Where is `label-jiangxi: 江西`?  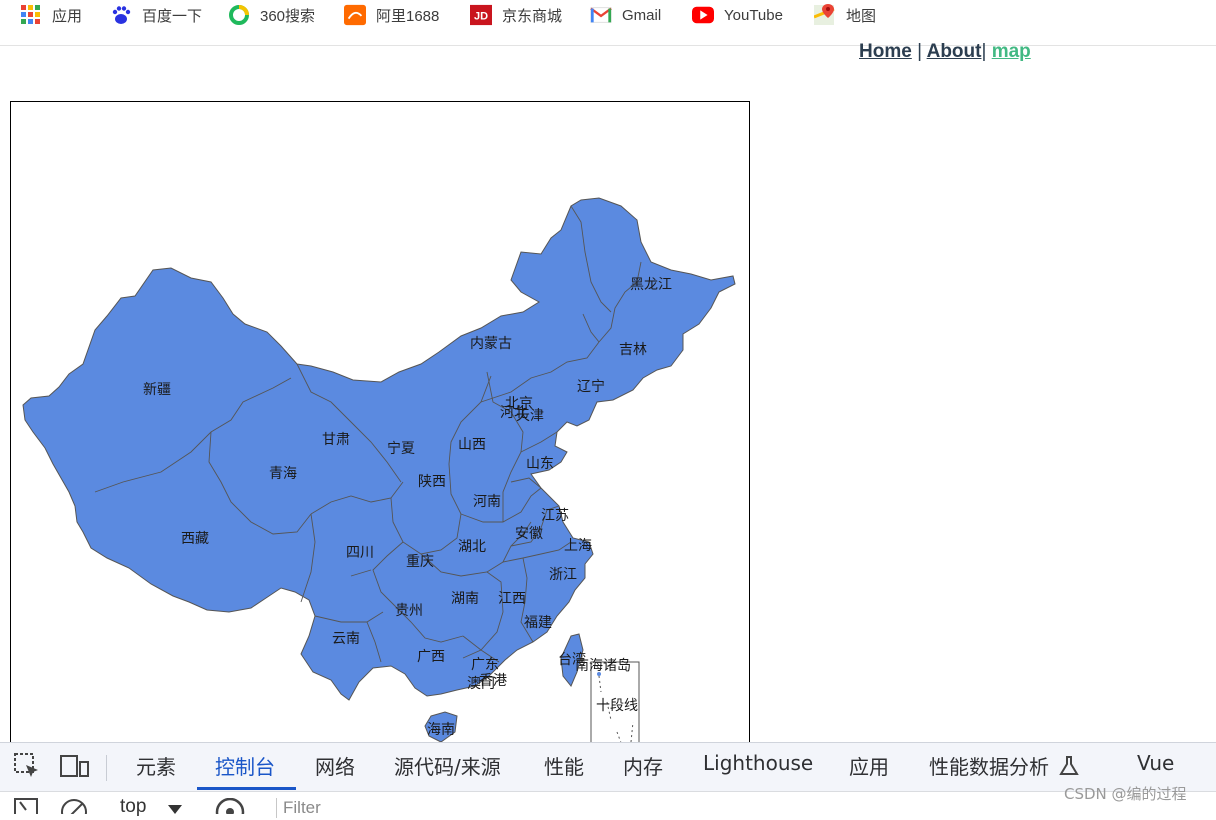
label-jiangxi: 江西 is located at coordinates (512, 599).